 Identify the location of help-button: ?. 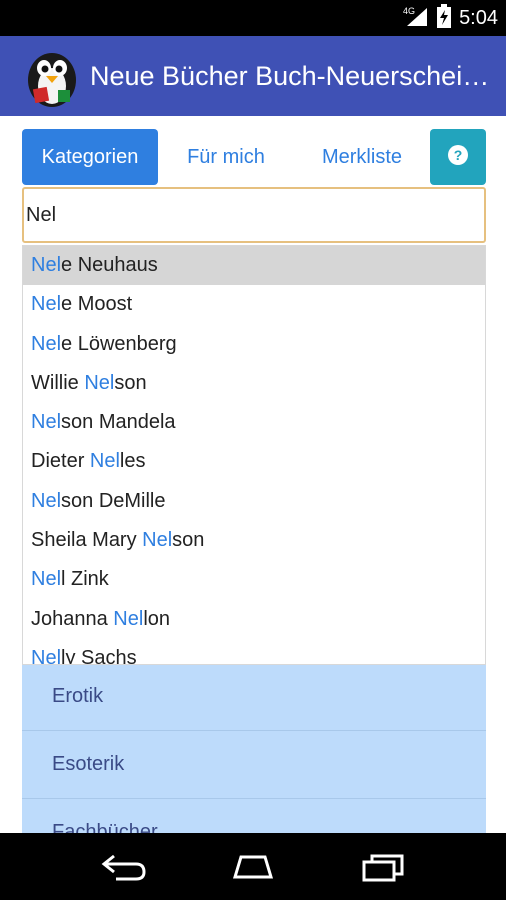
(458, 157).